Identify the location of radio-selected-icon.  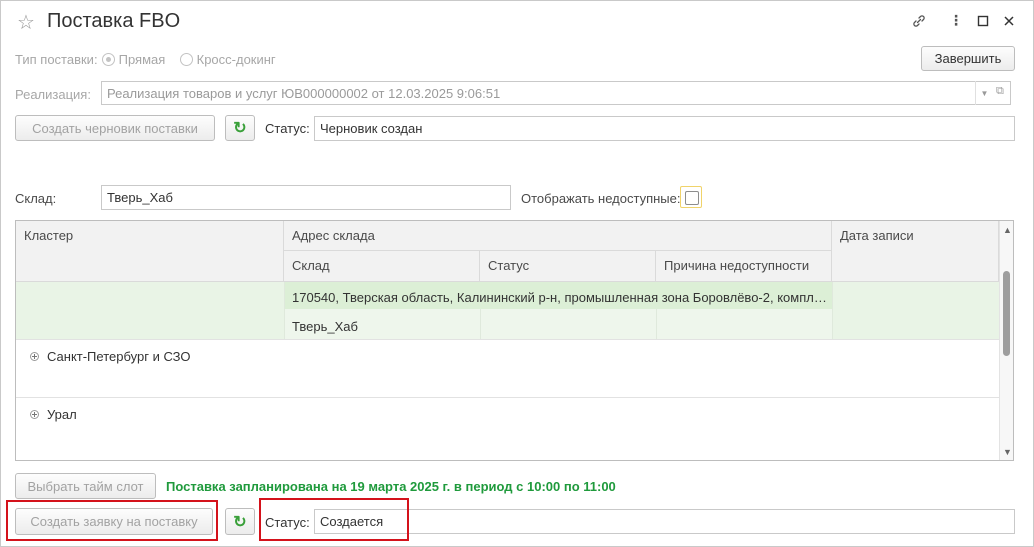
(108, 59).